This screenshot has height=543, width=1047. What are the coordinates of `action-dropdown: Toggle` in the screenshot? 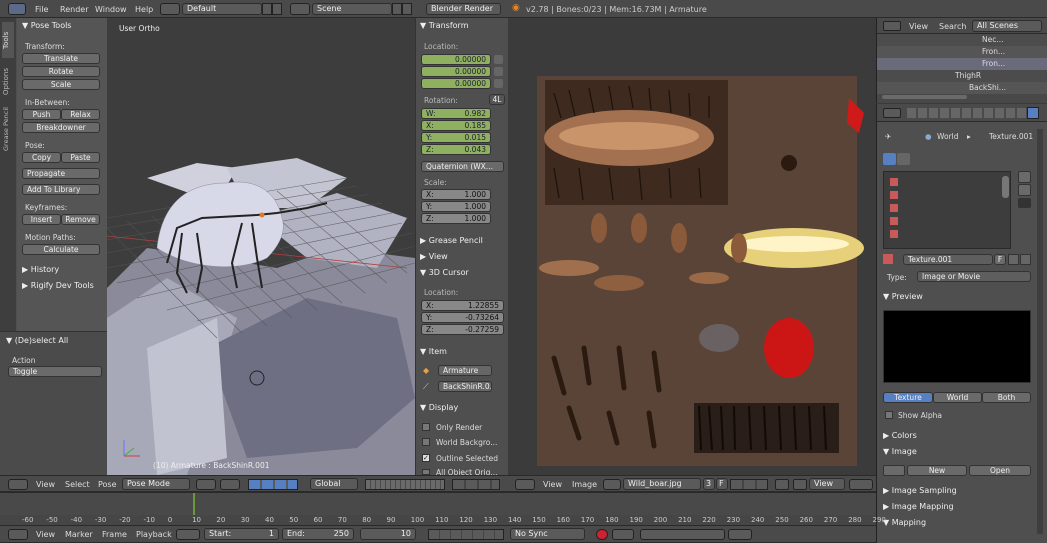 It's located at (55, 371).